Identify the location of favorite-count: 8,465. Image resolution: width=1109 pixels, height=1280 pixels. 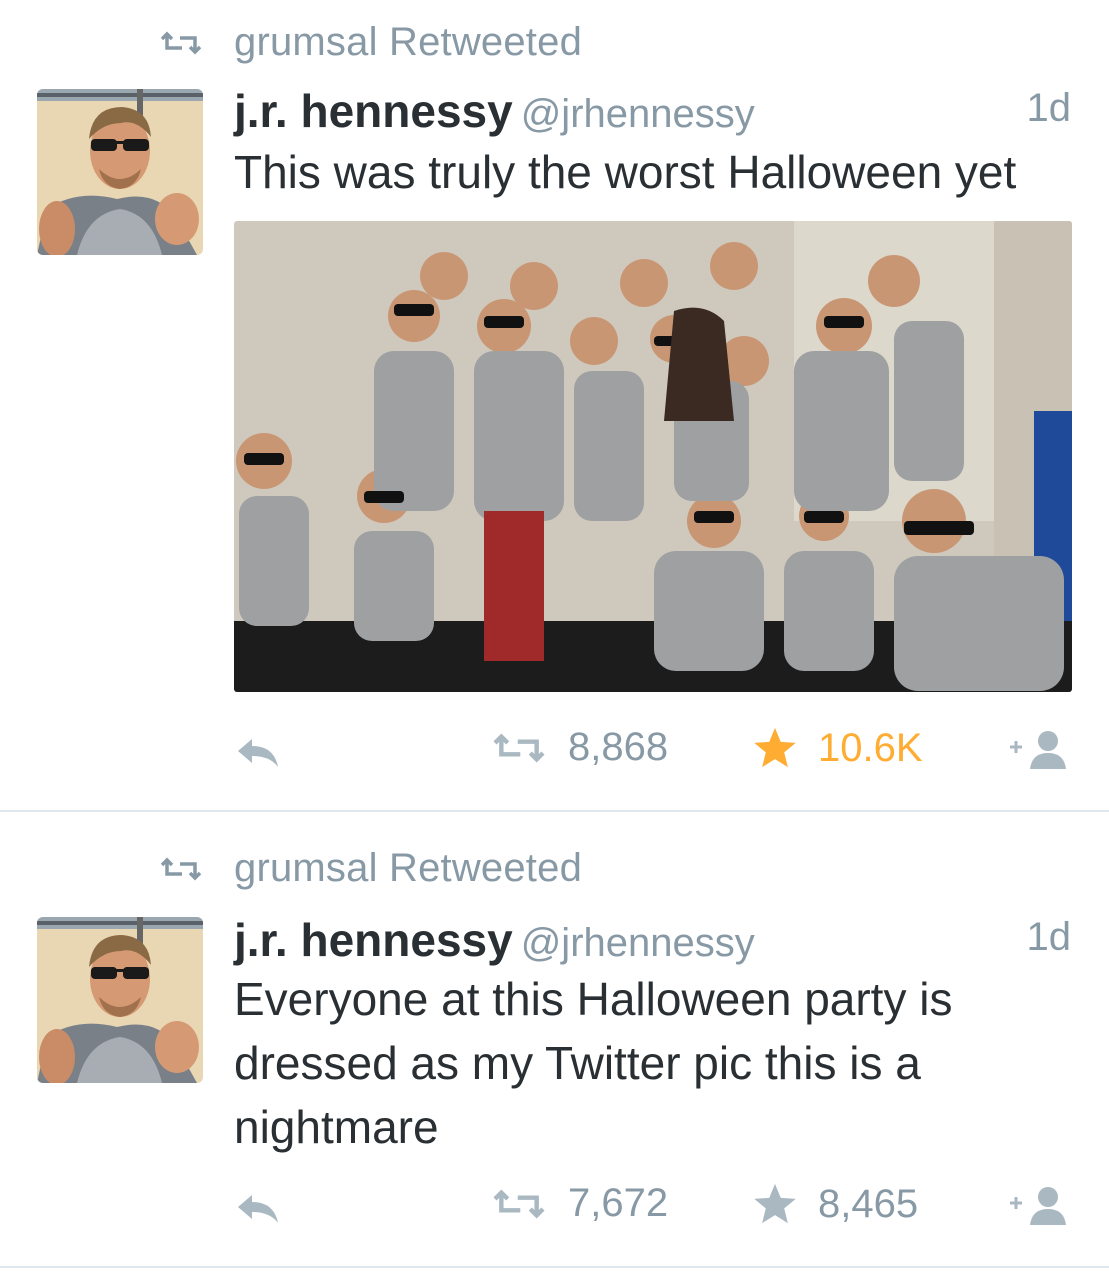
(868, 1203).